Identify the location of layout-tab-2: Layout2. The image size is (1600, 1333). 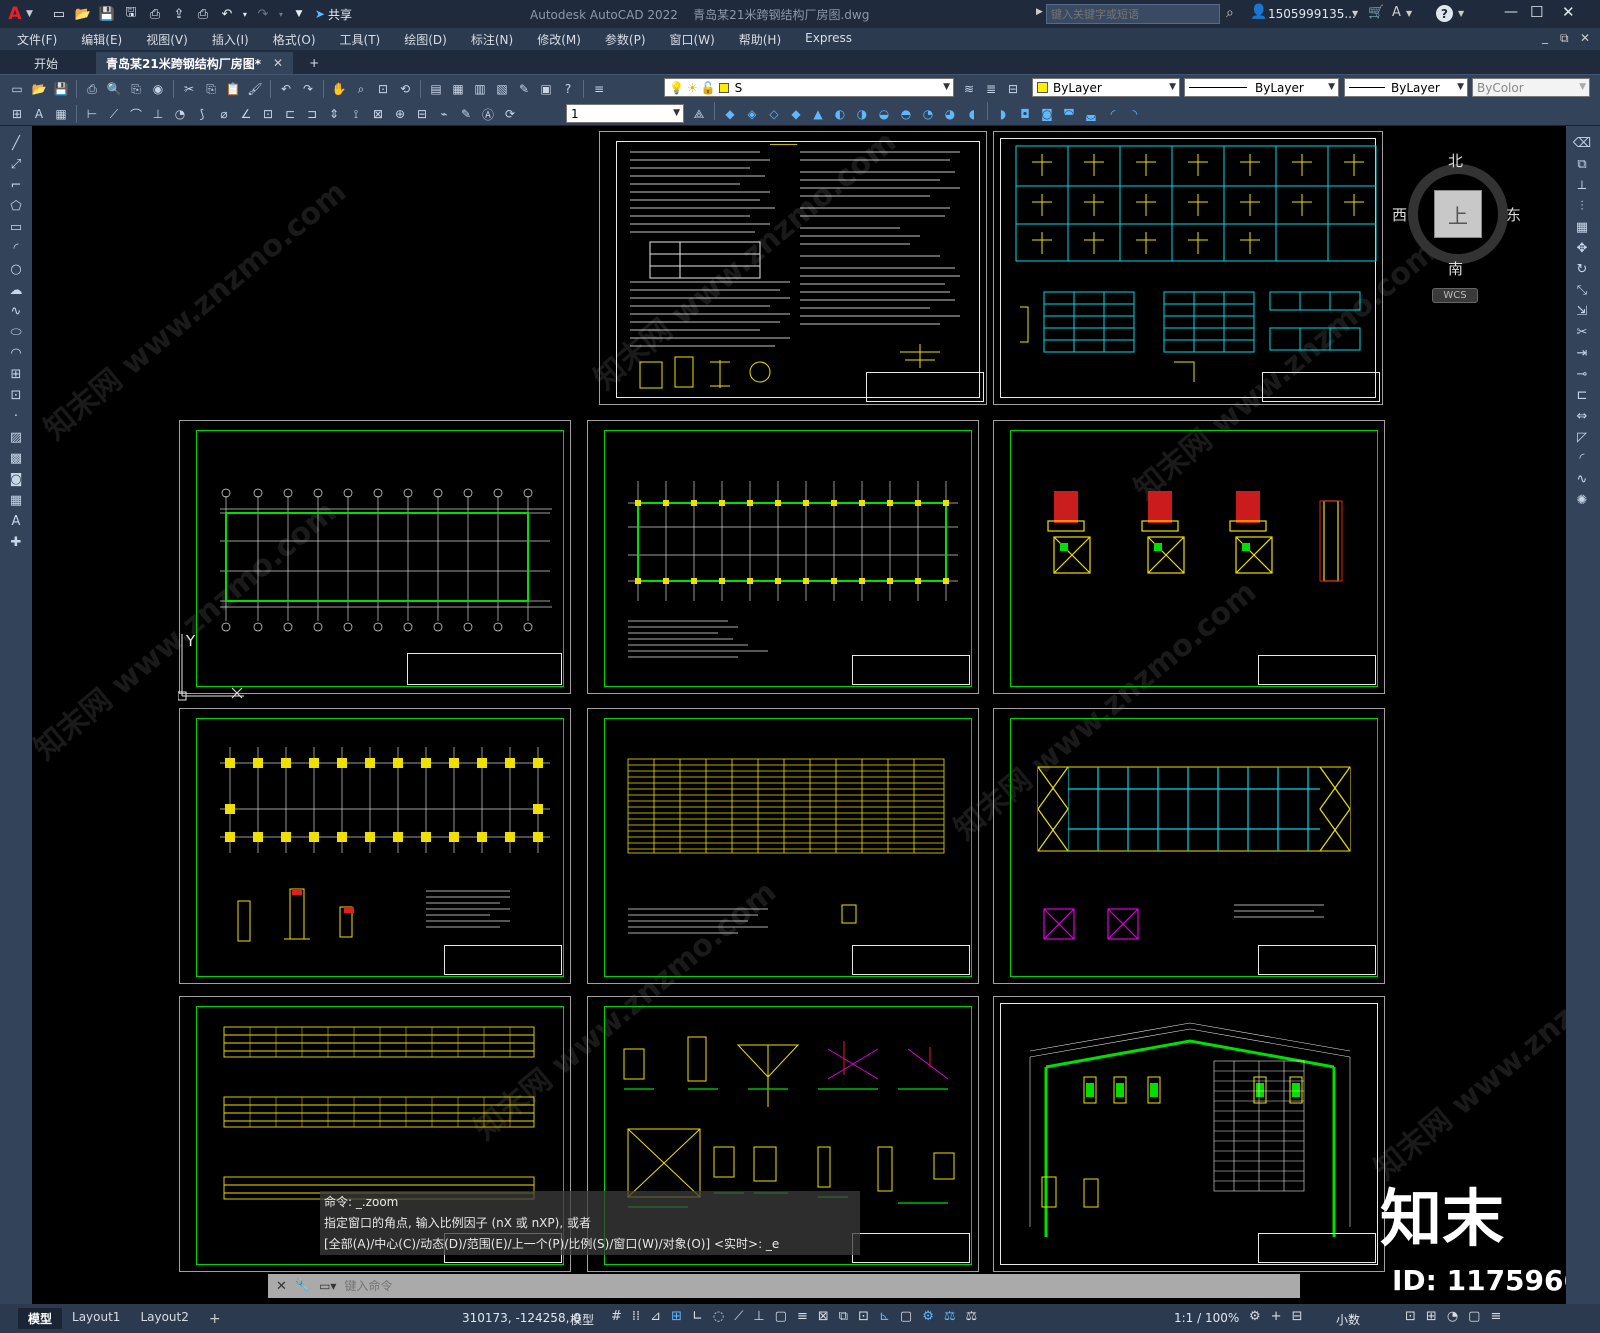
(164, 1318).